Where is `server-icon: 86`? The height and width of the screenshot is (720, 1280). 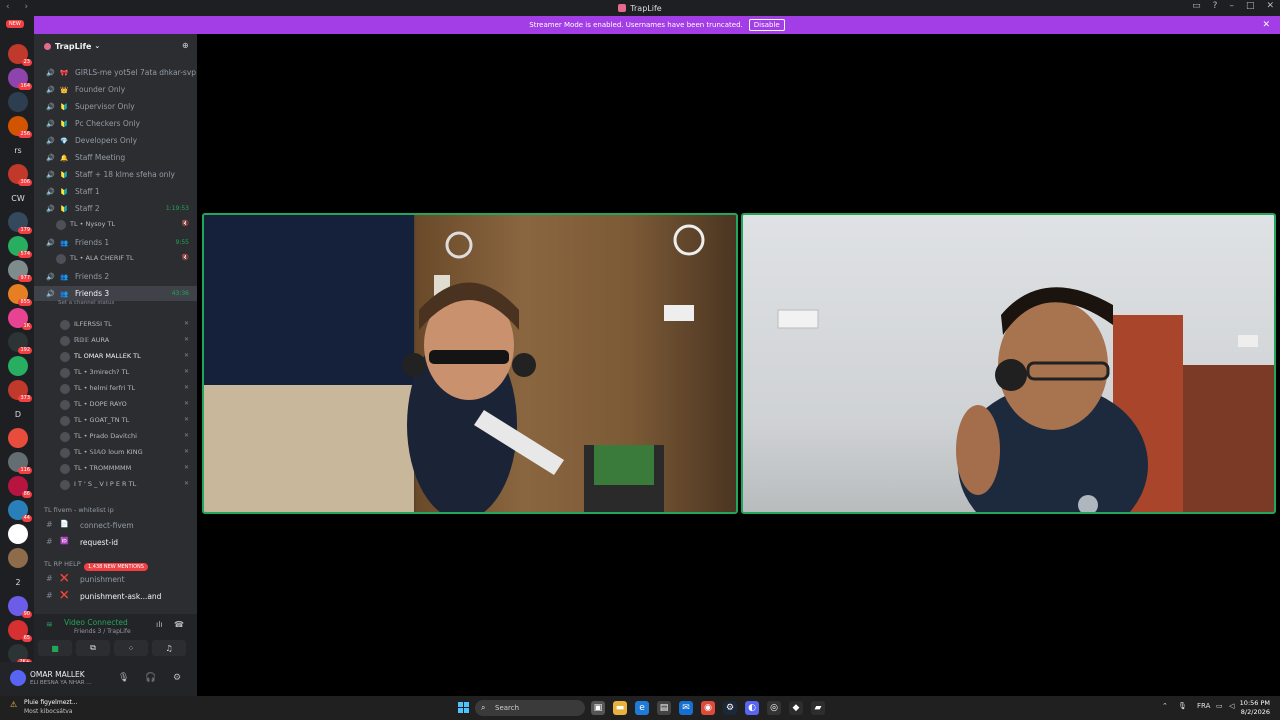
server-icon: 86 is located at coordinates (20, 487).